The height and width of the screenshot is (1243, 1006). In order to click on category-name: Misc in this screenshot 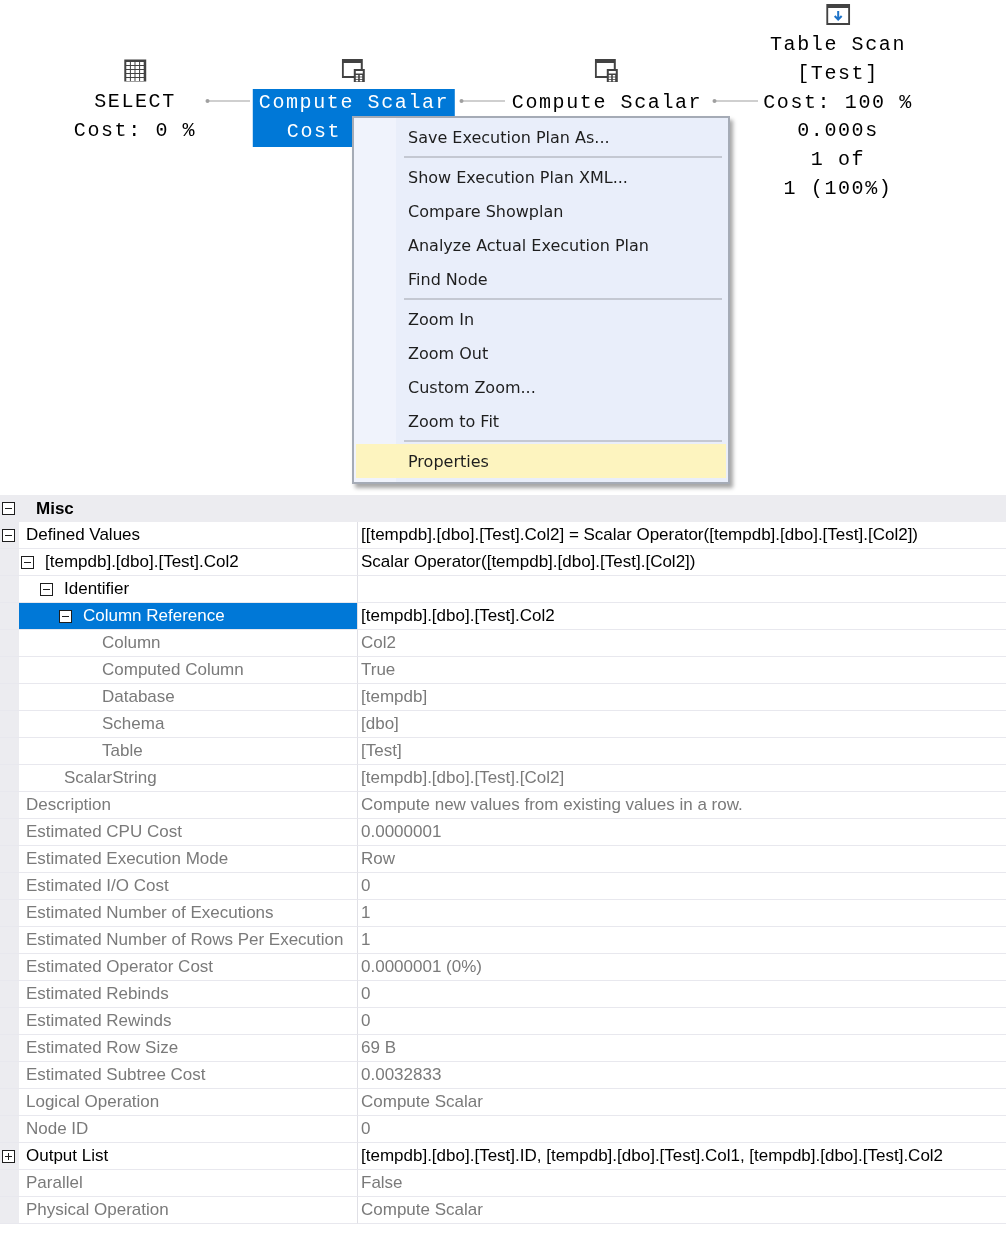, I will do `click(55, 508)`.